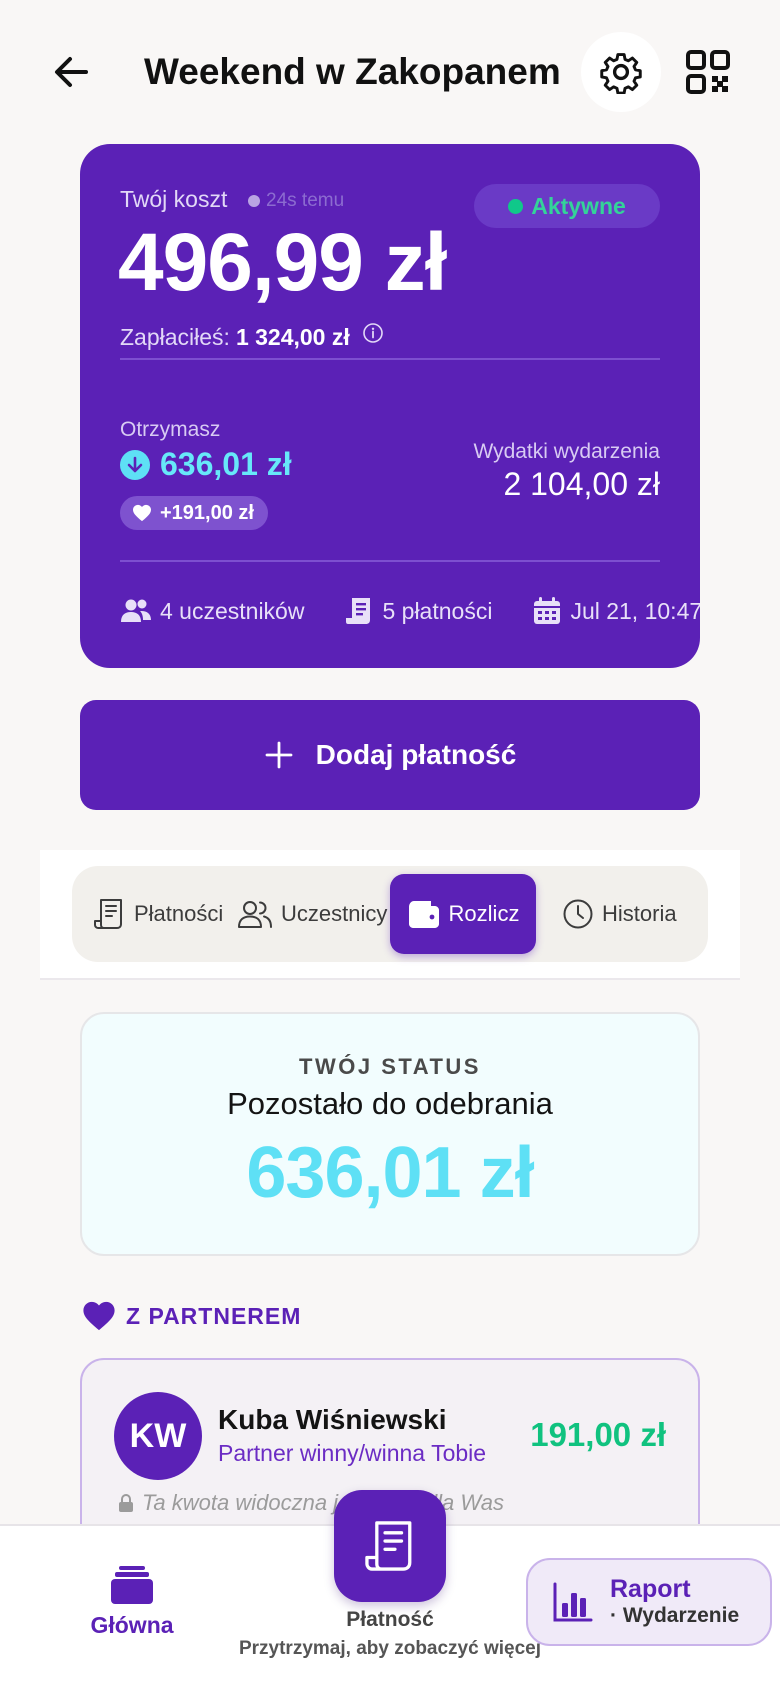 This screenshot has height=1688, width=780. I want to click on stack-icon, so click(132, 1585).